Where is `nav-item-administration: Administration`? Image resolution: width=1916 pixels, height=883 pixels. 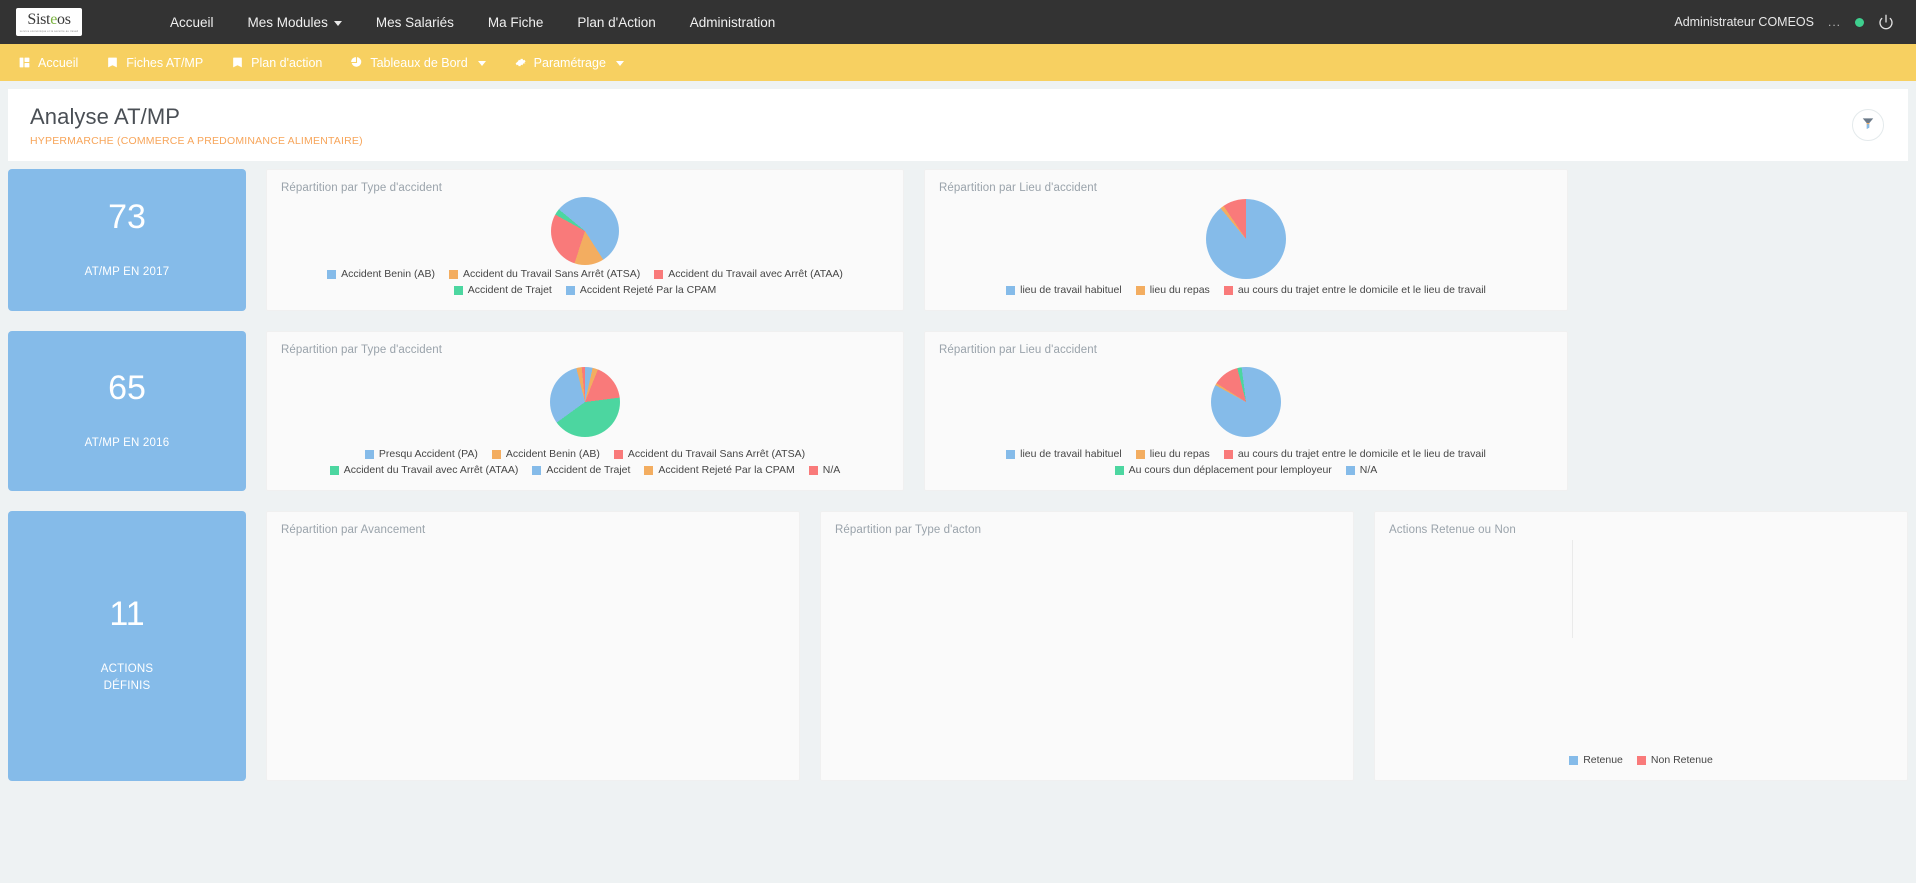
nav-item-administration: Administration is located at coordinates (733, 22).